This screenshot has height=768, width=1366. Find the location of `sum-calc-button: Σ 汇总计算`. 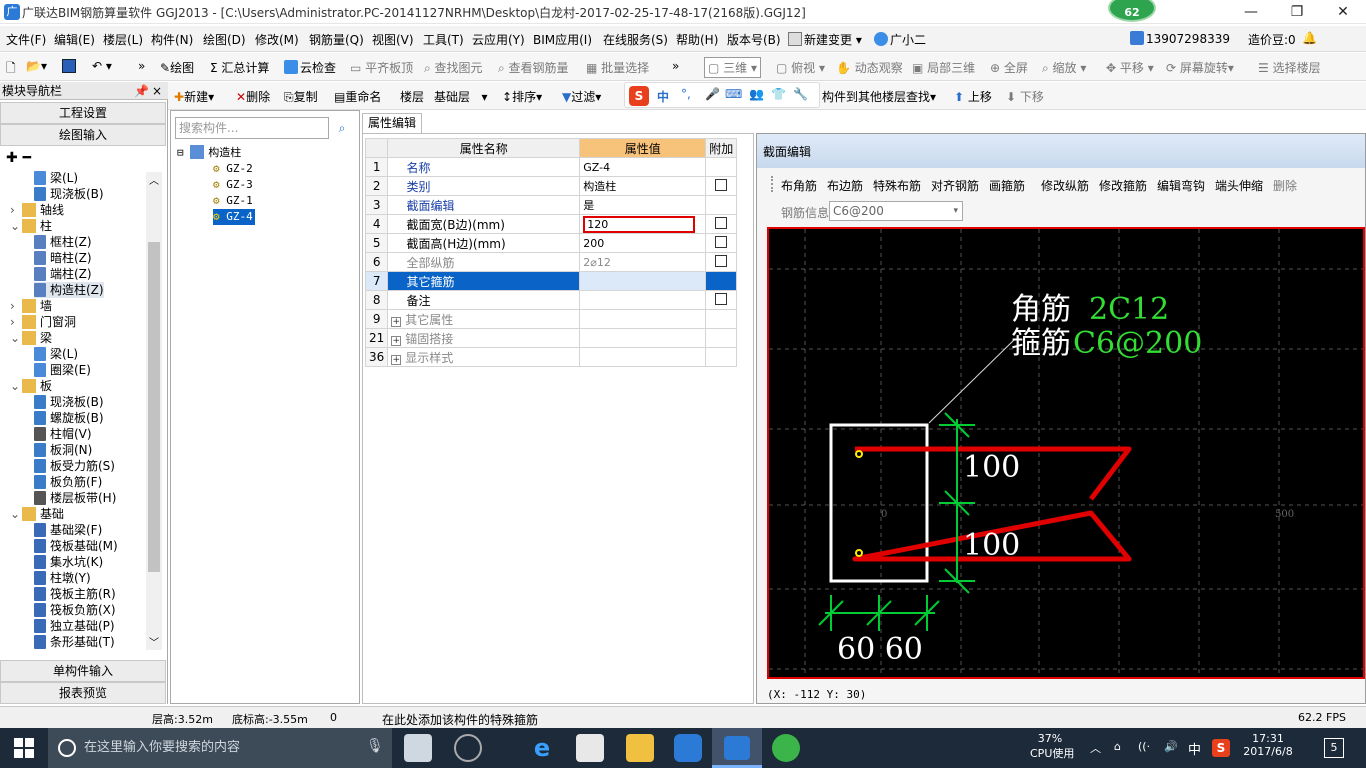

sum-calc-button: Σ 汇总计算 is located at coordinates (239, 67).